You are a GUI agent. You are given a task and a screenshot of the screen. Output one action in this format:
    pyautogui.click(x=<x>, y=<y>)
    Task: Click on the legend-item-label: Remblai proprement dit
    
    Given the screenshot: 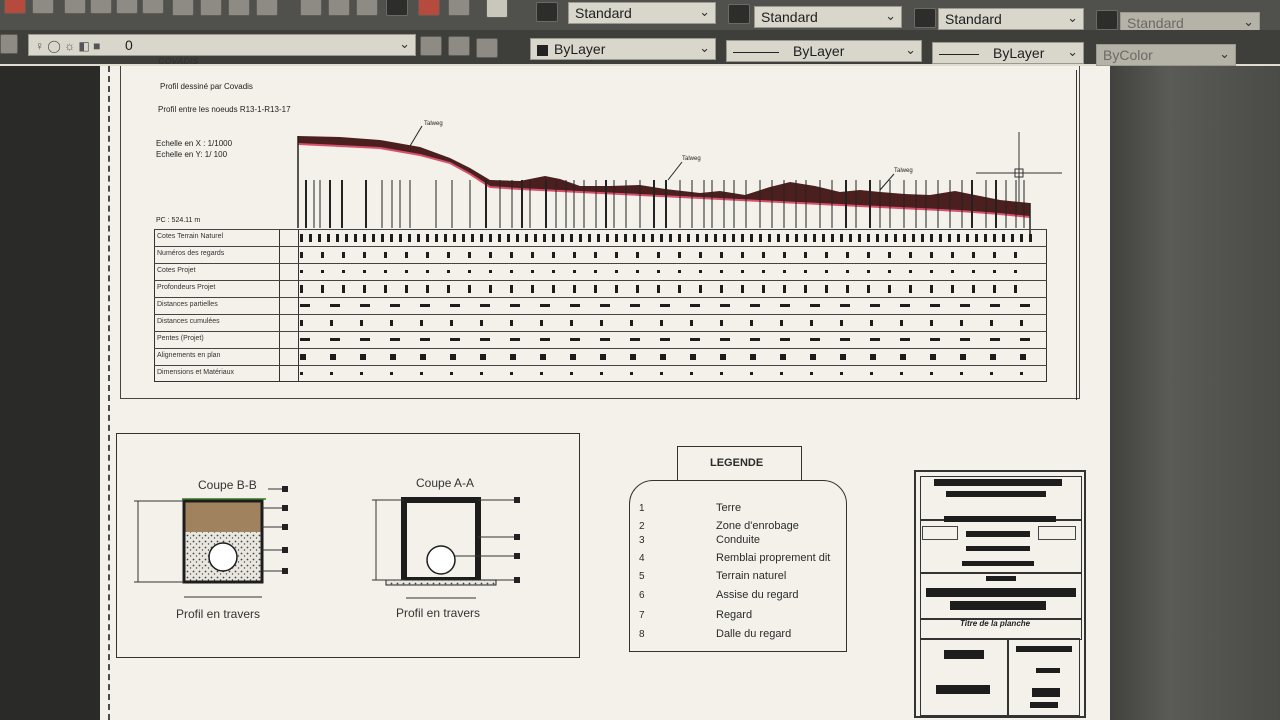 What is the action you would take?
    pyautogui.click(x=773, y=558)
    